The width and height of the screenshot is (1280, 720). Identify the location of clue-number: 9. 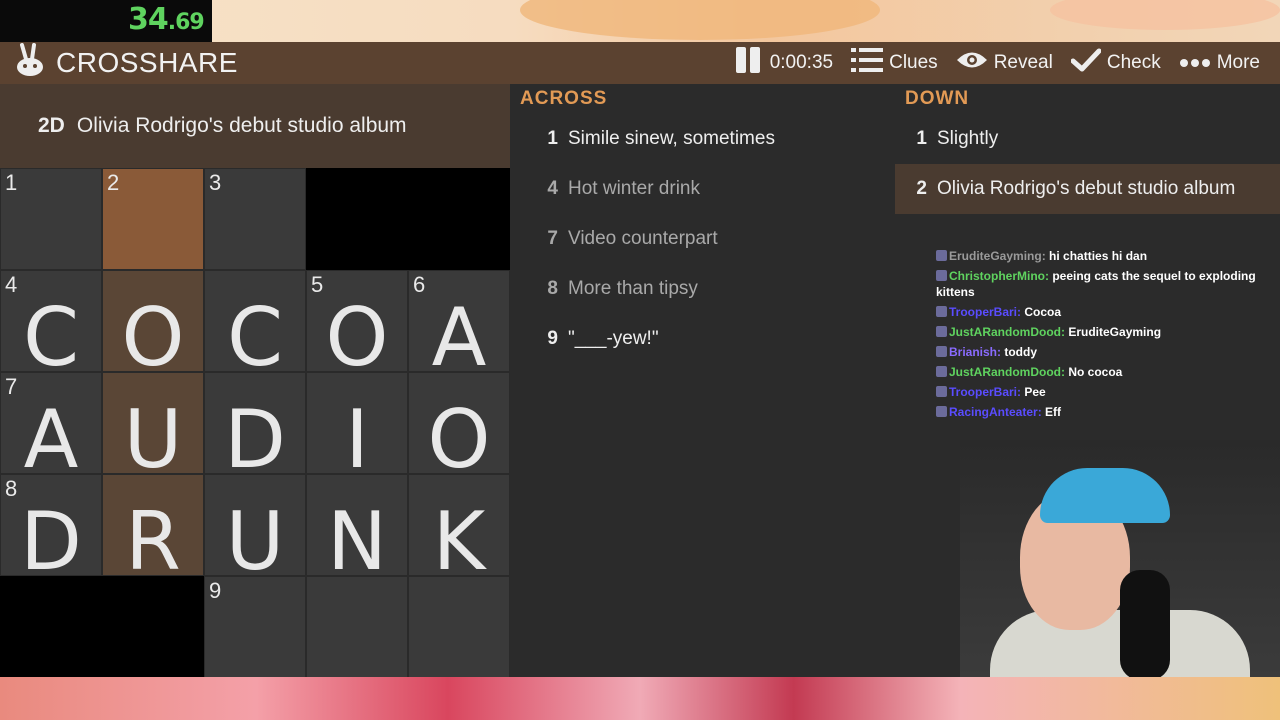
(552, 338).